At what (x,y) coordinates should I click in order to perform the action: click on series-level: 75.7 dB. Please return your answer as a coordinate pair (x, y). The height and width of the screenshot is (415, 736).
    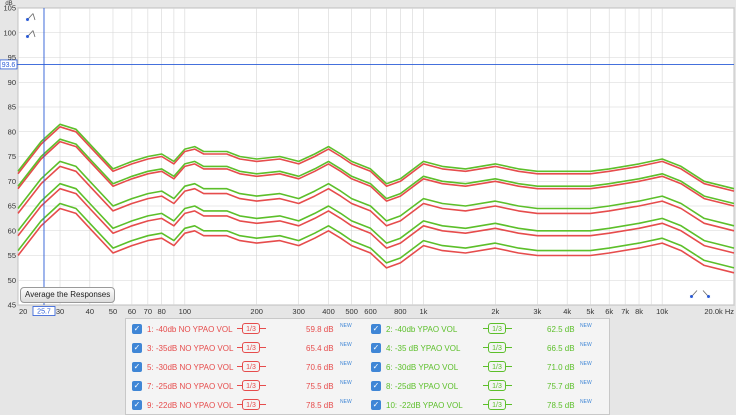
    Looking at the image, I should click on (561, 386).